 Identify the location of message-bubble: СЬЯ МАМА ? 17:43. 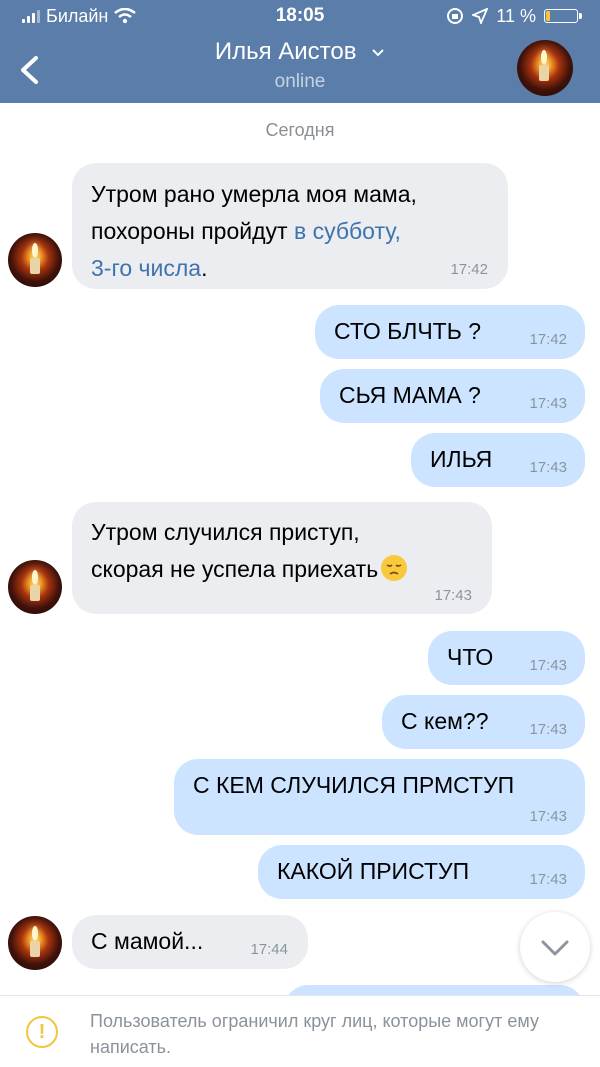
(452, 396).